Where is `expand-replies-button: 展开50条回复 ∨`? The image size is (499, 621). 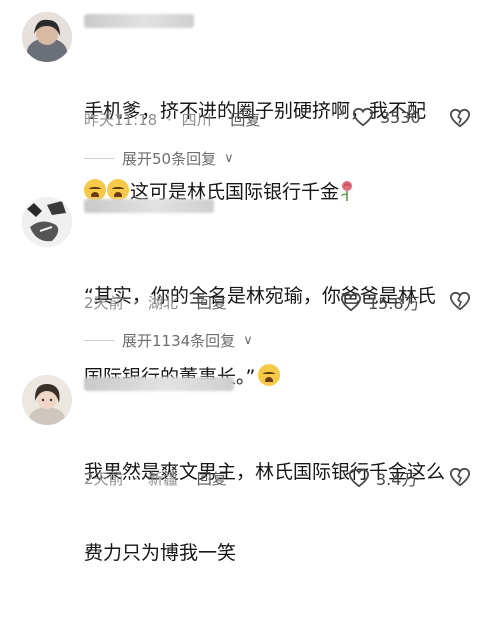 expand-replies-button: 展开50条回复 ∨ is located at coordinates (159, 158).